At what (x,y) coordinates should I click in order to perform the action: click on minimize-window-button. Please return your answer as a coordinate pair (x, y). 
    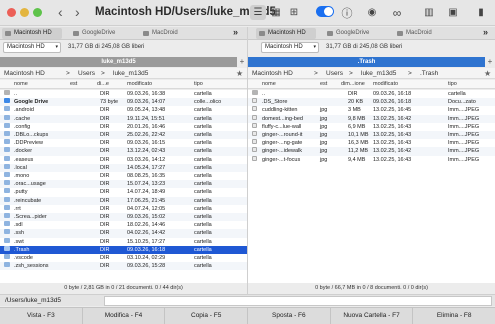
    Looking at the image, I should click on (24, 12).